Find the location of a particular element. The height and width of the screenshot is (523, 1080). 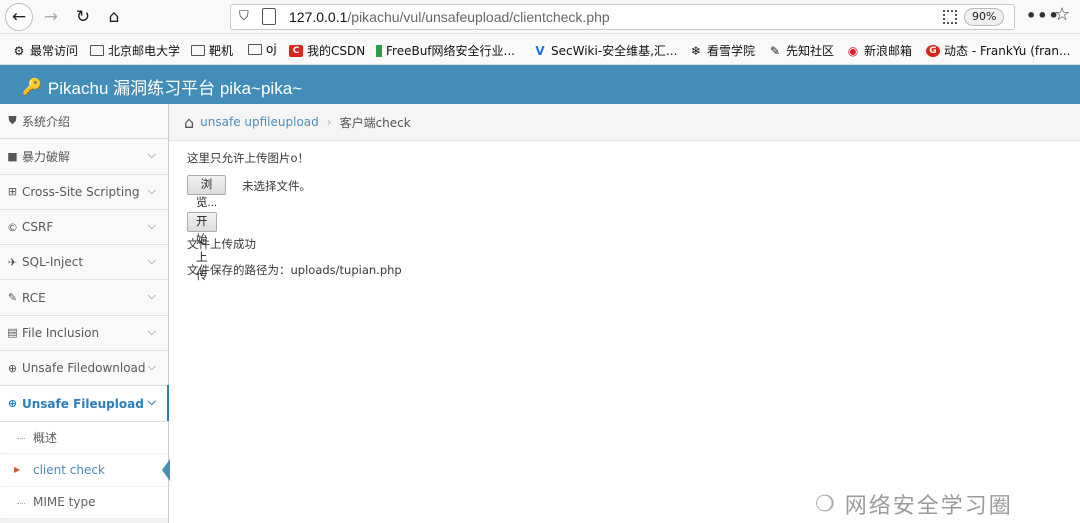

shield-icon: ⛉ is located at coordinates (244, 16).